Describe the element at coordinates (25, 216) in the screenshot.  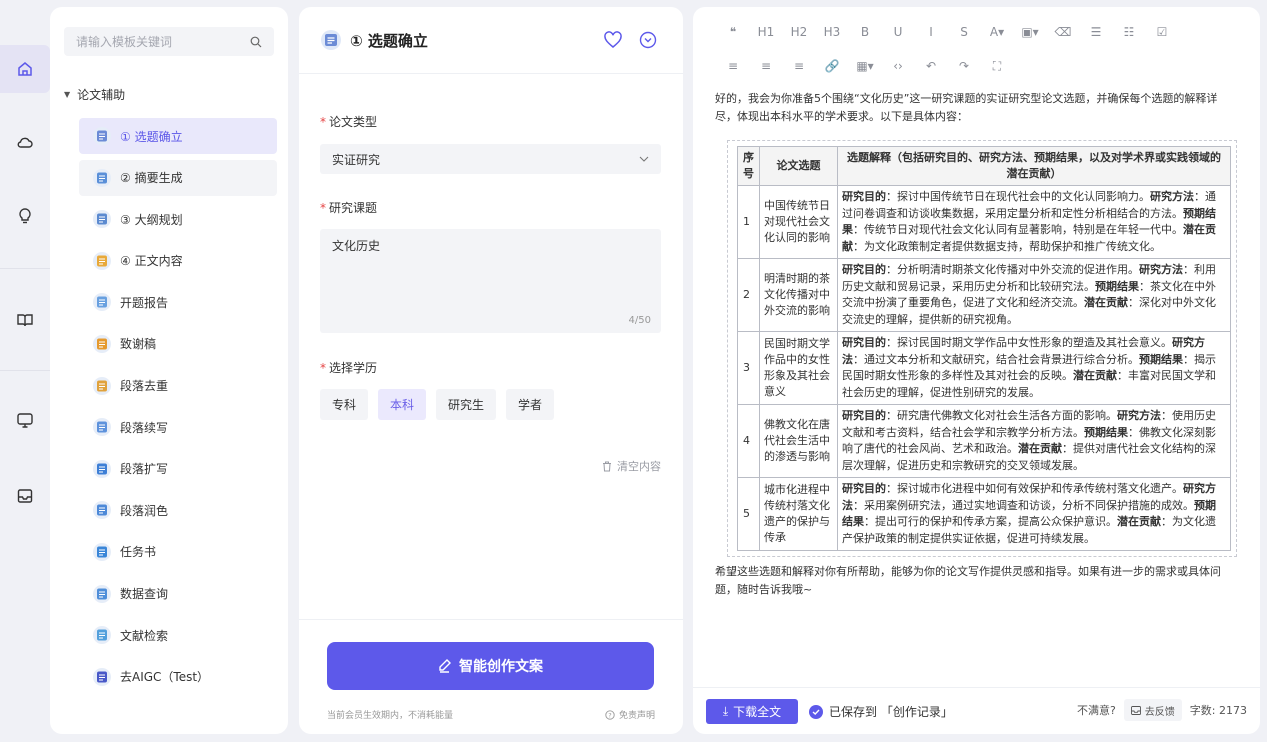
I see `lightbulb-icon` at that location.